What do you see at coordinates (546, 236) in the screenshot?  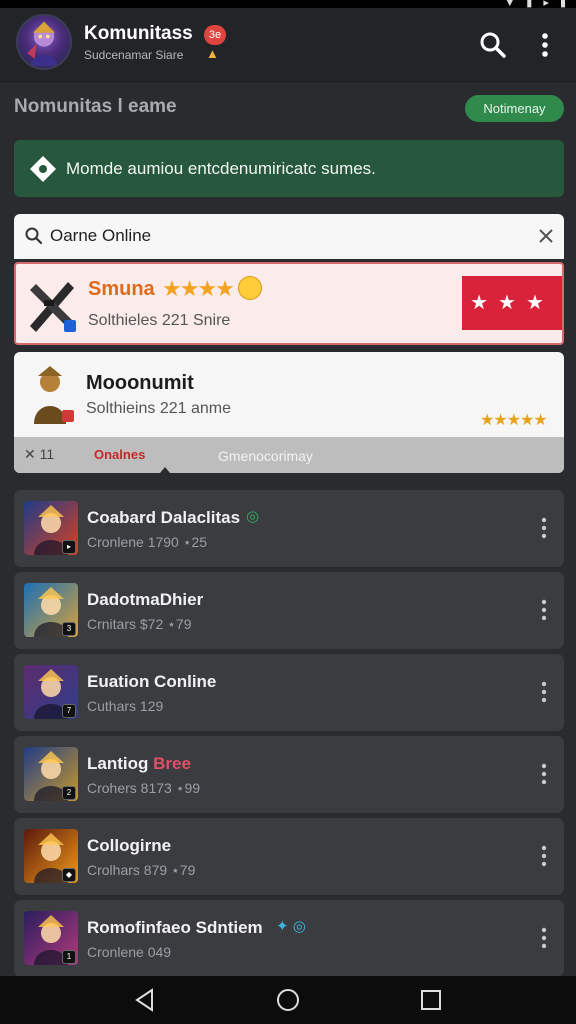 I see `close-icon` at bounding box center [546, 236].